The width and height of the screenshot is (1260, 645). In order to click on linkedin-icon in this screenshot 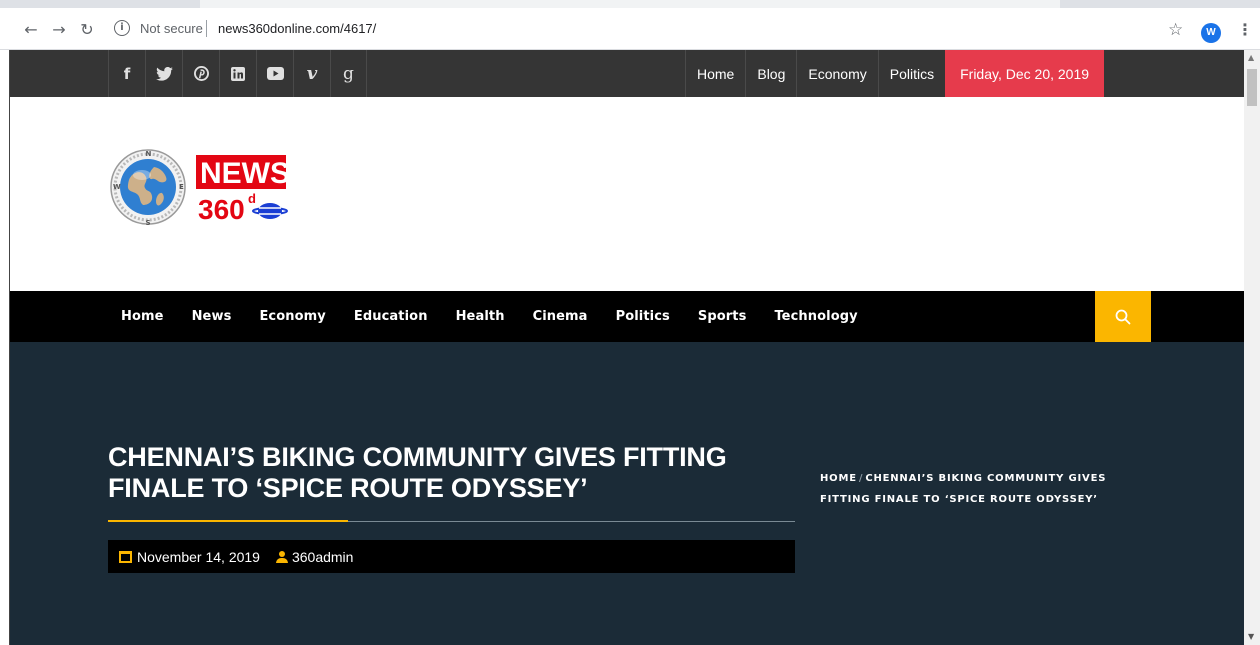, I will do `click(237, 73)`.